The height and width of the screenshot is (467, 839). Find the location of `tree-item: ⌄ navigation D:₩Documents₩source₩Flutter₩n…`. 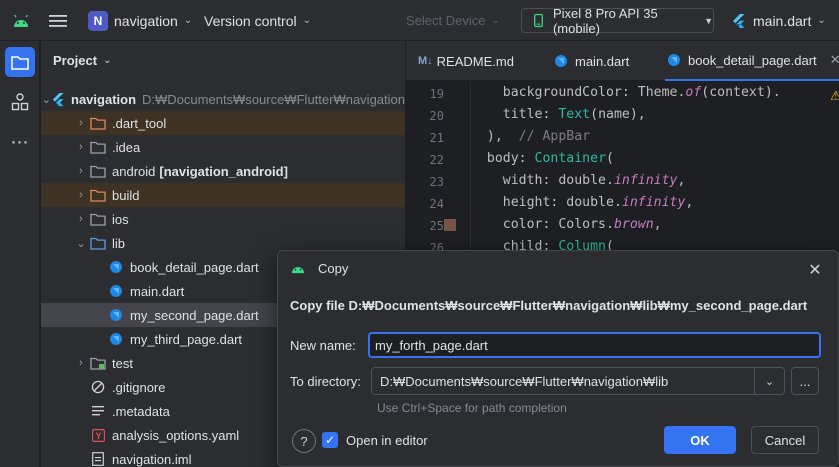

tree-item: ⌄ navigation D:₩Documents₩source₩Flutter₩n… is located at coordinates (223, 99).